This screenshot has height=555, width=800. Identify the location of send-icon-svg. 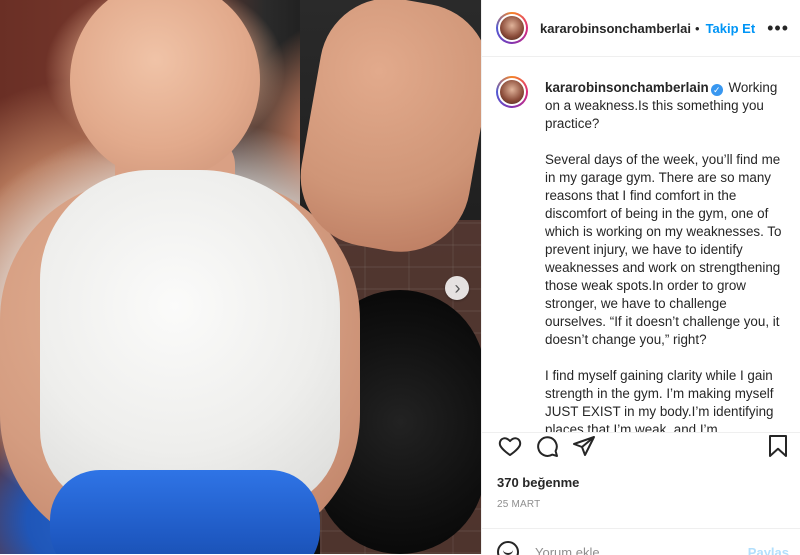
(584, 446).